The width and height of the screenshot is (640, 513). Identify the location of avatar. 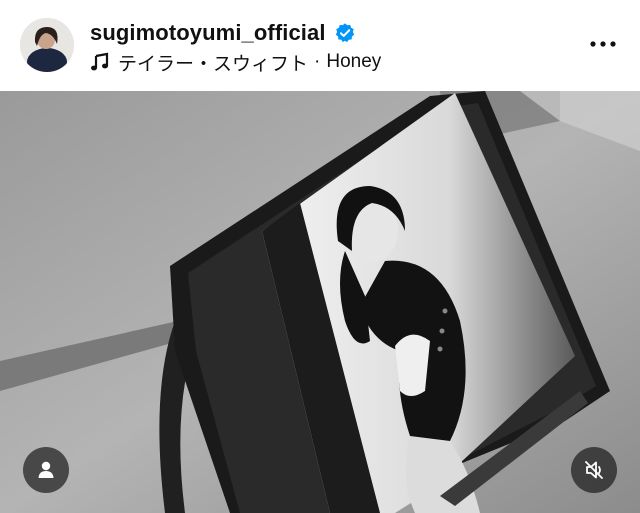
(47, 45).